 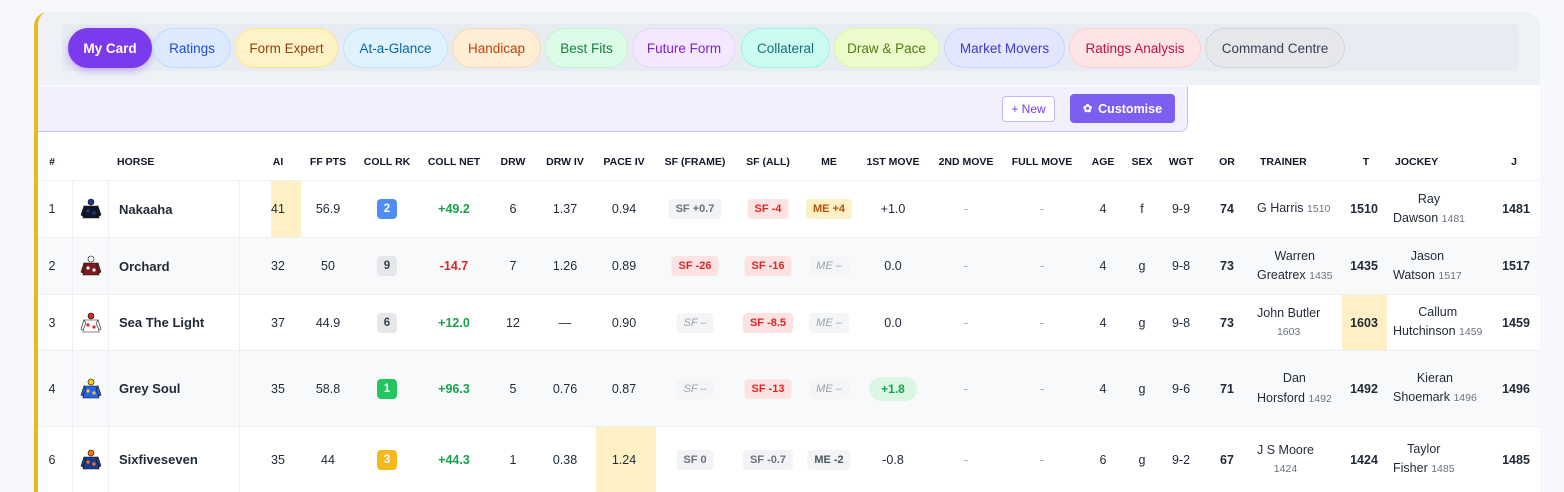 What do you see at coordinates (328, 162) in the screenshot?
I see `col-ff-pts: FF PTS` at bounding box center [328, 162].